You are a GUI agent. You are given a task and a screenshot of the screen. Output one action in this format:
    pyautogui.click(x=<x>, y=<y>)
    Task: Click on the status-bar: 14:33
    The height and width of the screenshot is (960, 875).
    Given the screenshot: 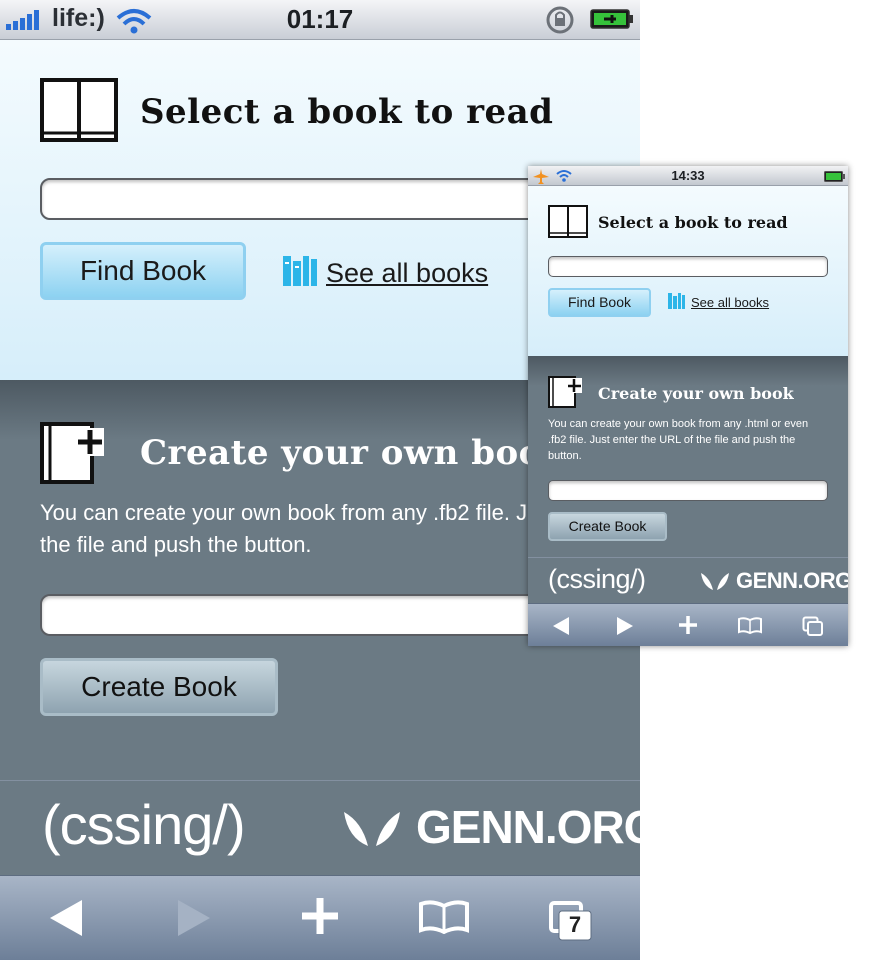 What is the action you would take?
    pyautogui.click(x=688, y=176)
    